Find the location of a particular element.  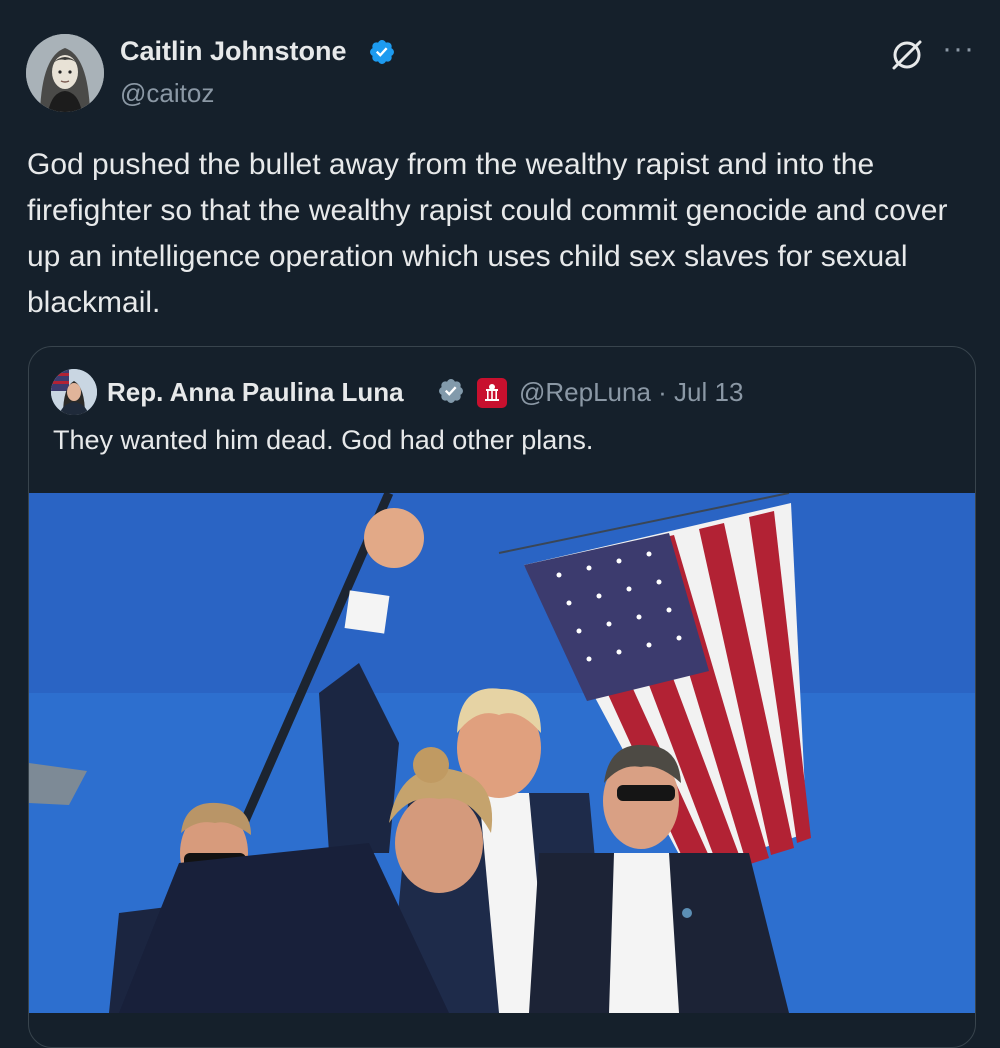

quoted-handle-date: @RepLuna · Jul 13 is located at coordinates (631, 392).